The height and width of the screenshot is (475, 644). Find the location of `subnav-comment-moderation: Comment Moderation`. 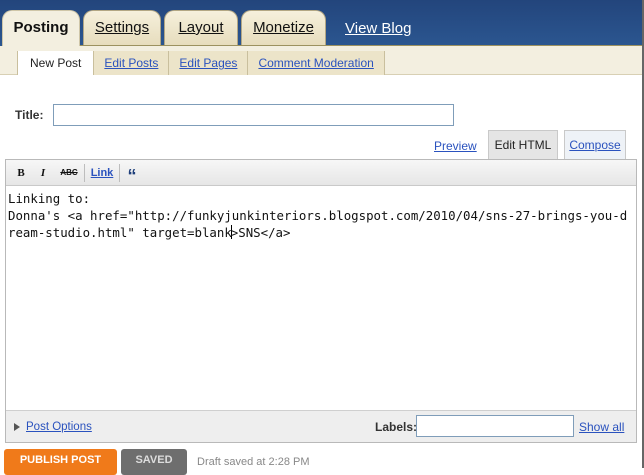

subnav-comment-moderation: Comment Moderation is located at coordinates (316, 63).